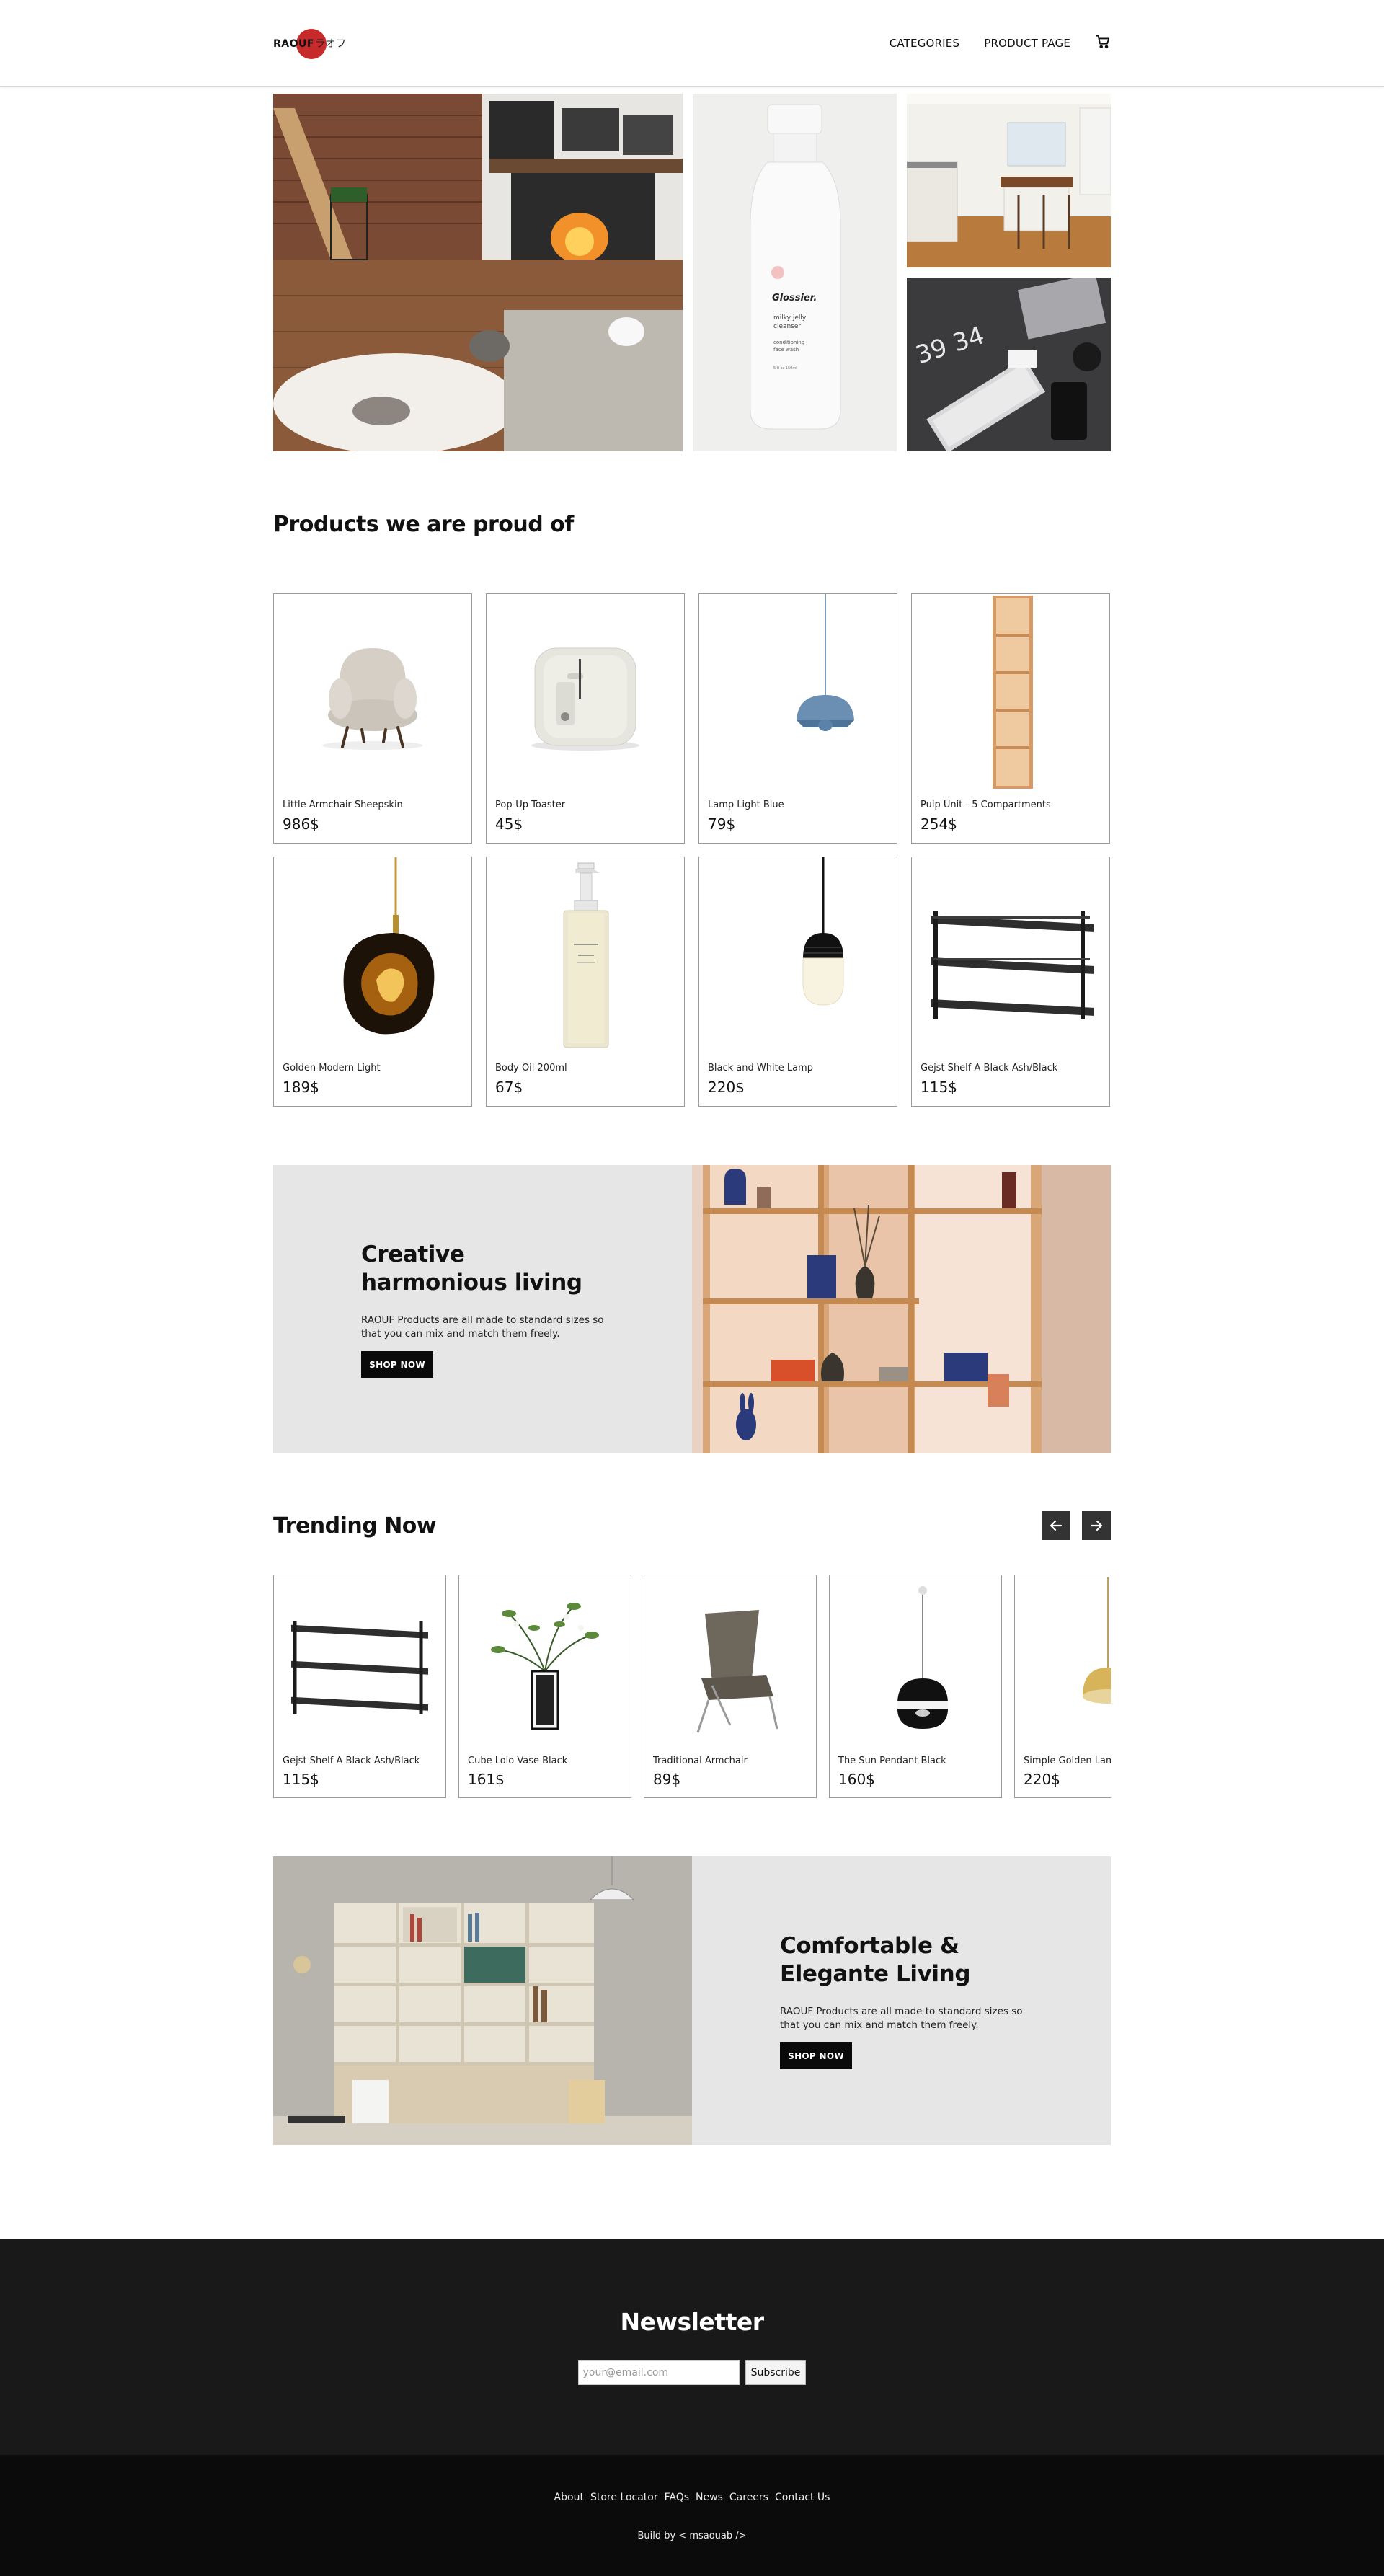 This screenshot has height=2576, width=1384. What do you see at coordinates (730, 1663) in the screenshot?
I see `trending-image-armchair` at bounding box center [730, 1663].